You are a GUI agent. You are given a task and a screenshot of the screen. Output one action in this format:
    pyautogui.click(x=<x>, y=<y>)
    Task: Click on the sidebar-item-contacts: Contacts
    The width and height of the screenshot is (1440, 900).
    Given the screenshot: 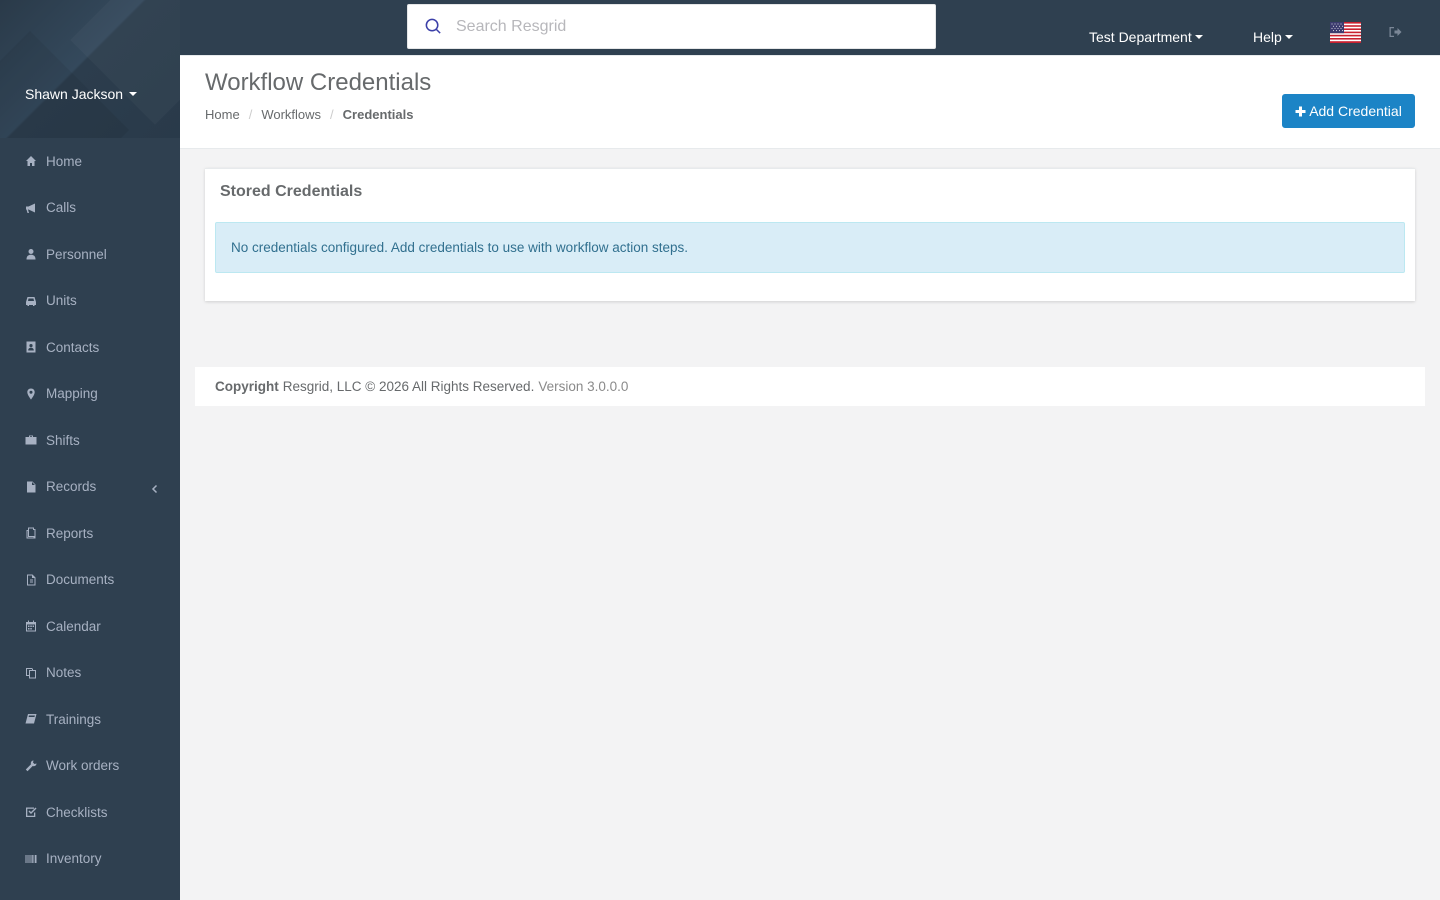 What is the action you would take?
    pyautogui.click(x=90, y=347)
    